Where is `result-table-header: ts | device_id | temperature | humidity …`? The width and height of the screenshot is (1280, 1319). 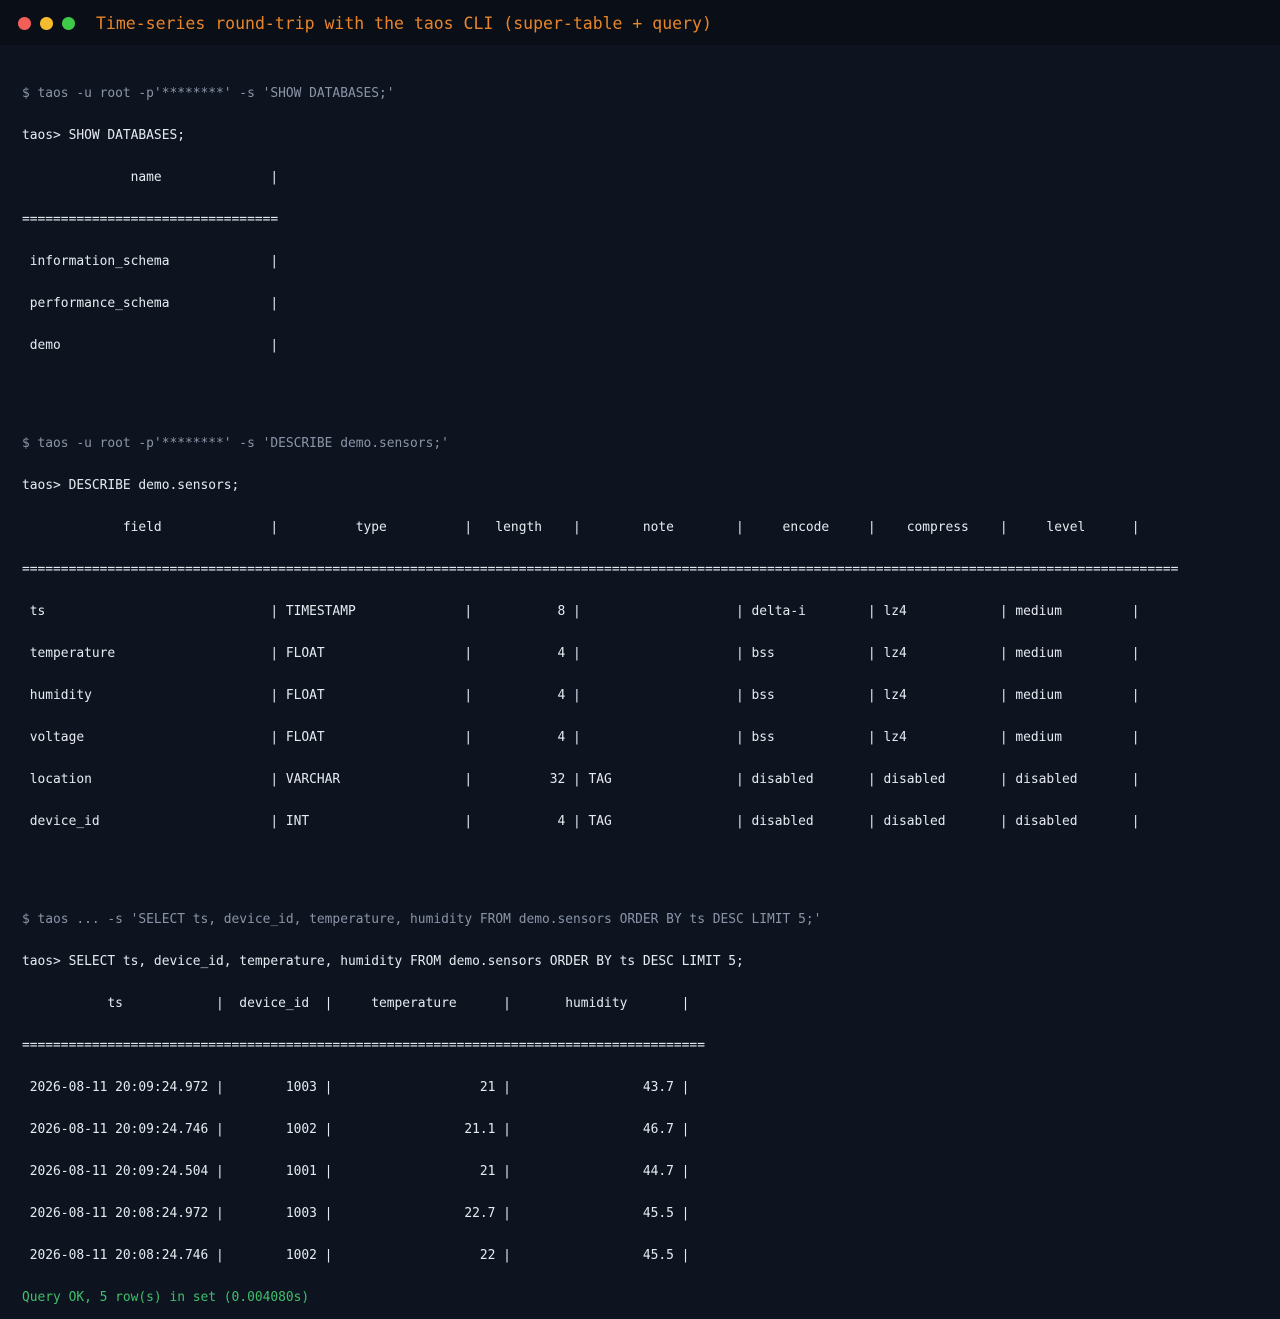 result-table-header: ts | device_id | temperature | humidity … is located at coordinates (356, 1003).